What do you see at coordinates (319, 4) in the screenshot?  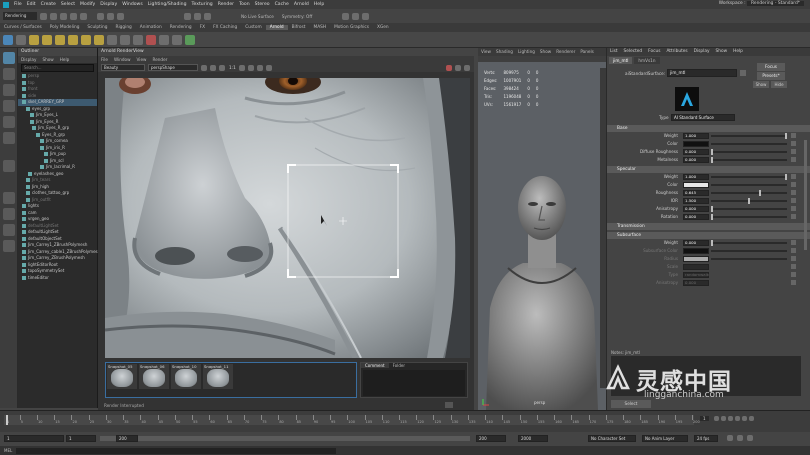 I see `menu-help: Help` at bounding box center [319, 4].